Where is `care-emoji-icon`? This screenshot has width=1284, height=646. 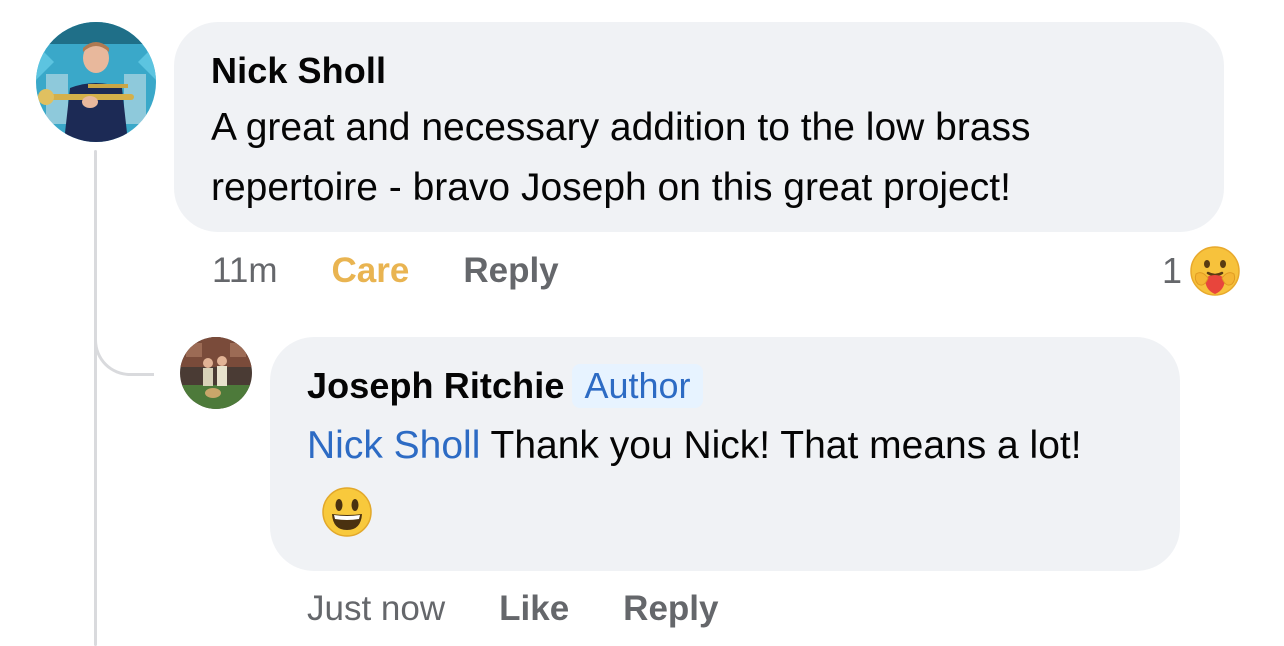
care-emoji-icon is located at coordinates (1215, 271).